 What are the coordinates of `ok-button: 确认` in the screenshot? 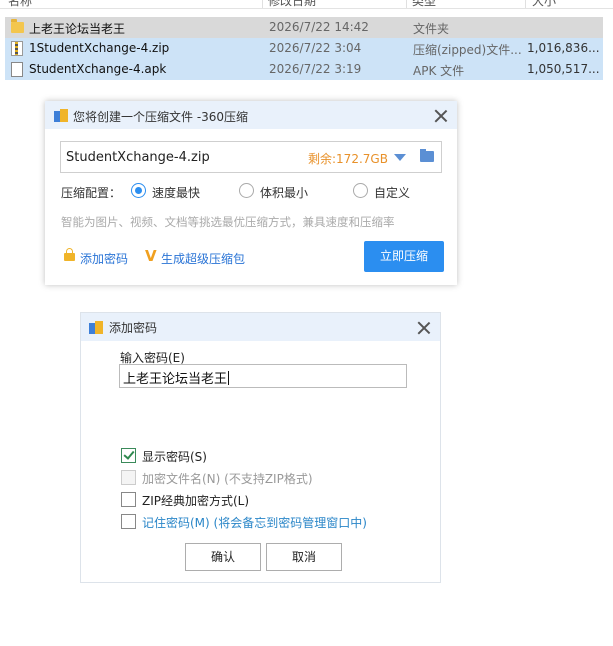 It's located at (223, 557).